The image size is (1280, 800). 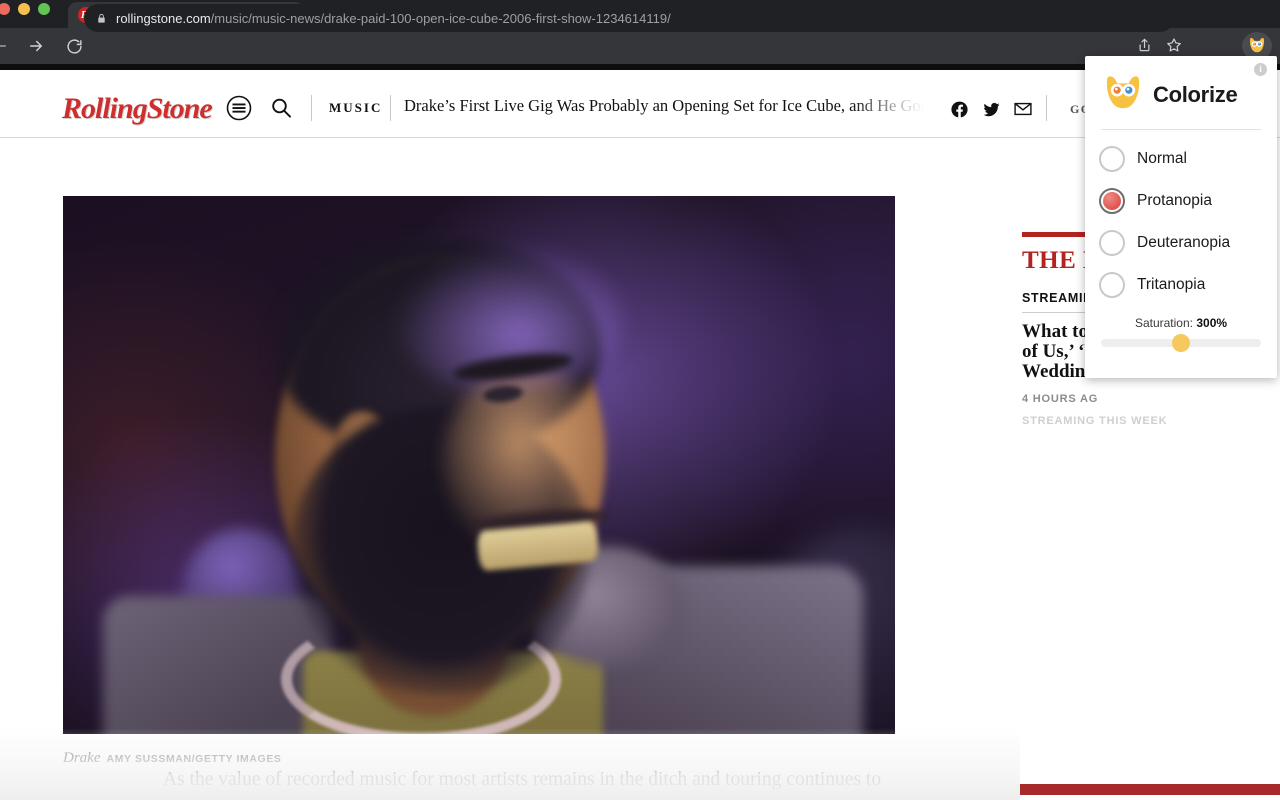 What do you see at coordinates (1174, 45) in the screenshot?
I see `bookmark-star-icon` at bounding box center [1174, 45].